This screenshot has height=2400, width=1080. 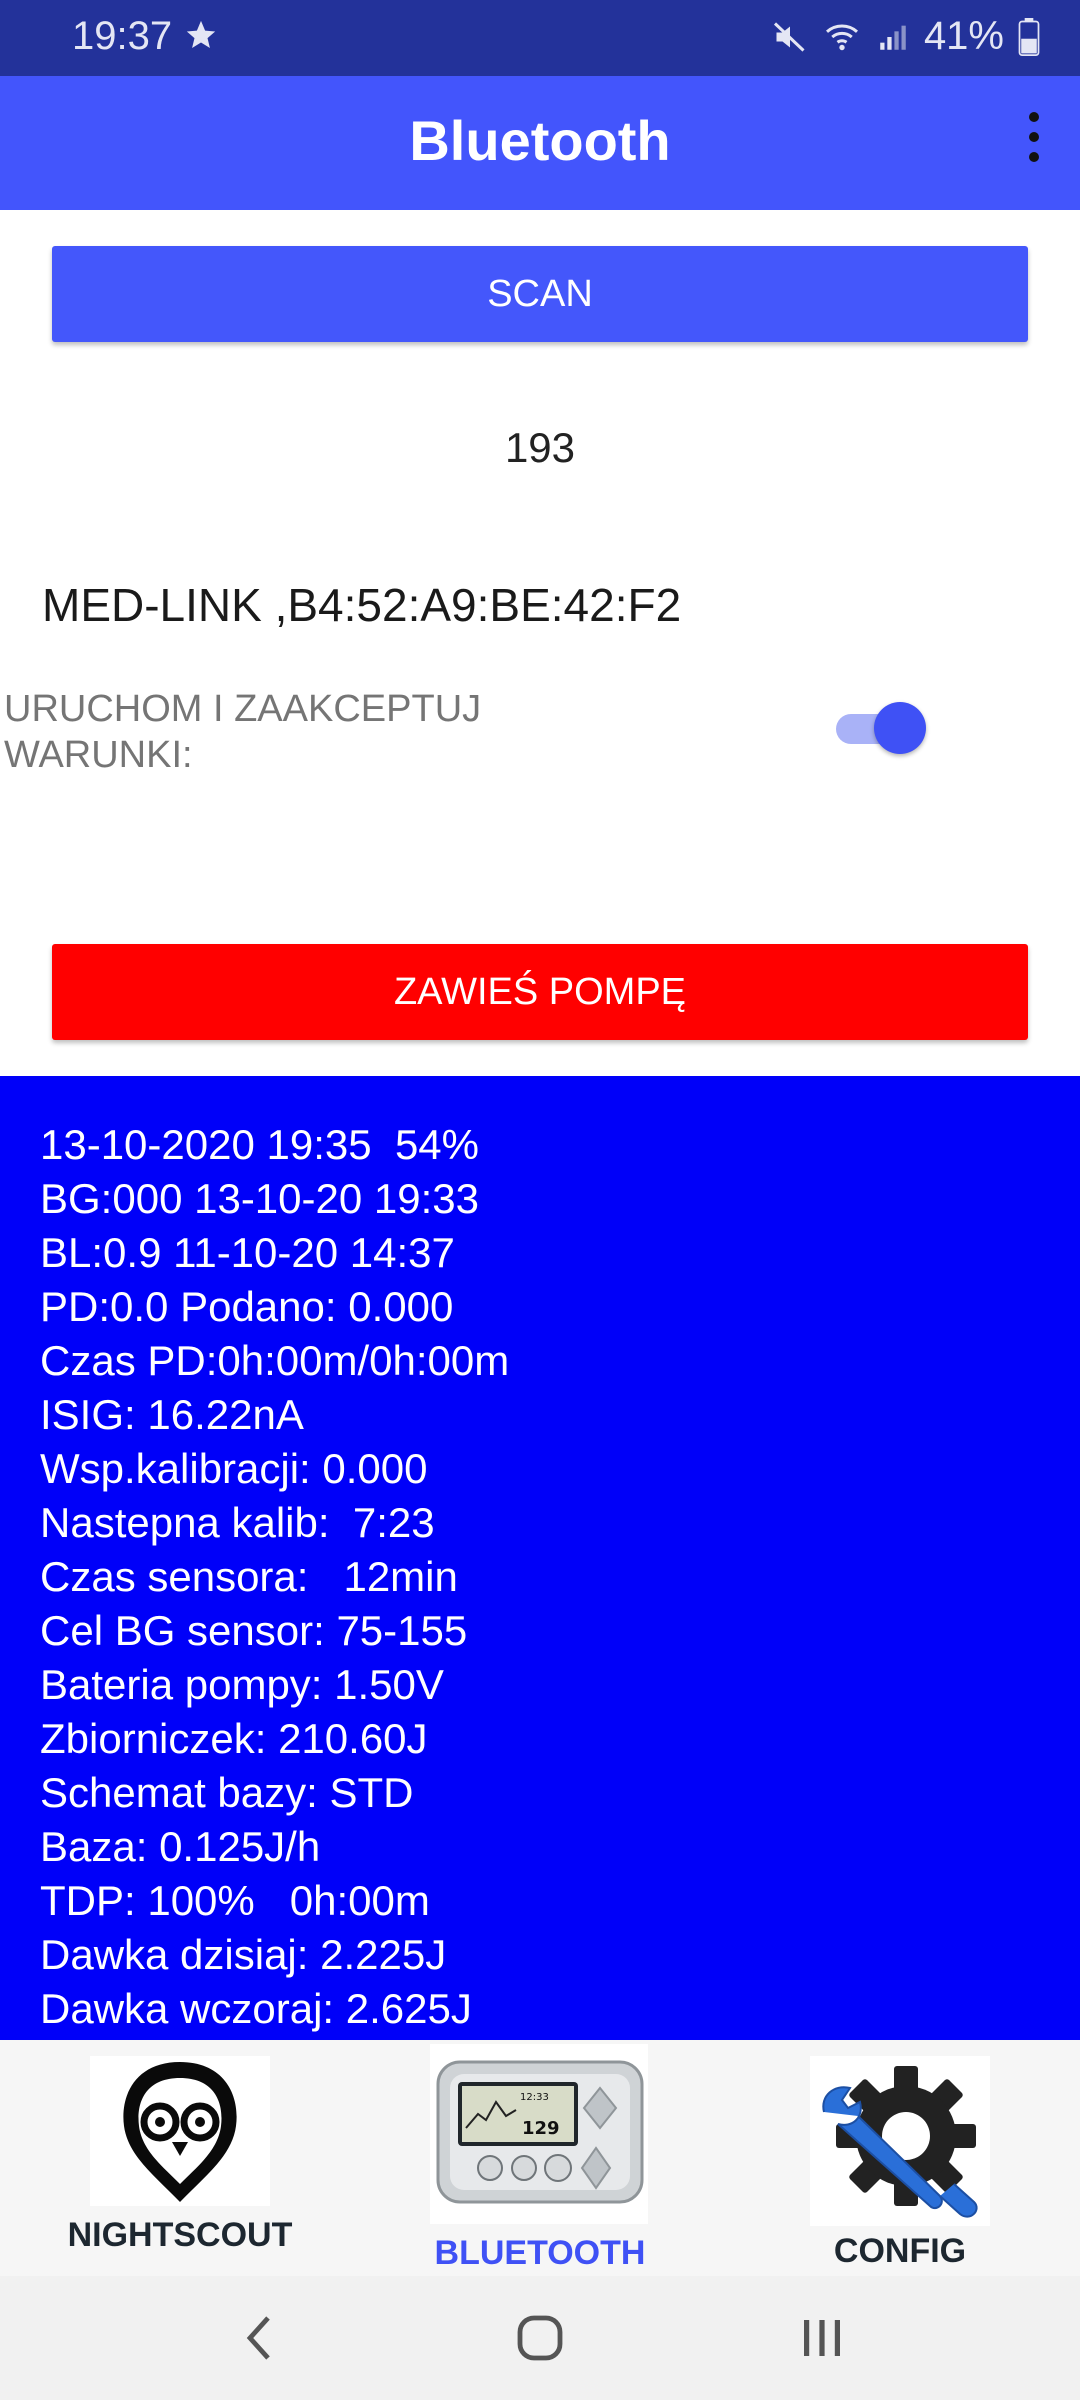 I want to click on status-line: Dawka wczoraj: 2.625J, so click(x=256, y=2008).